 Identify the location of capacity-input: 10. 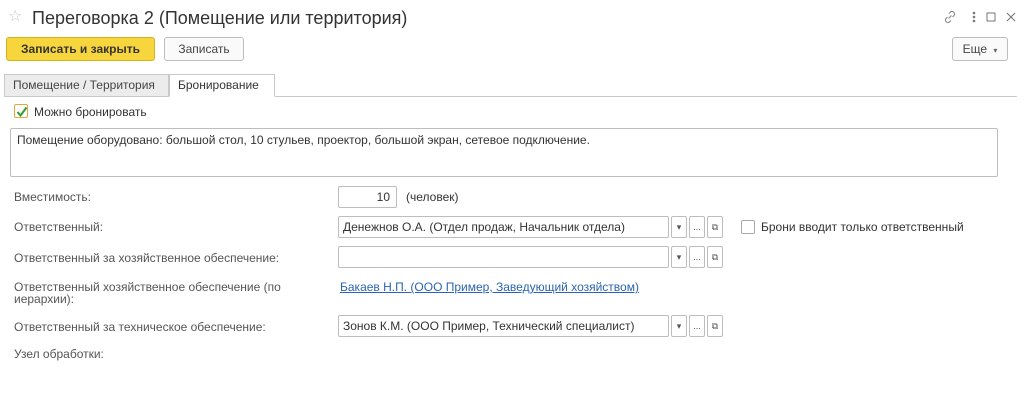
(367, 197).